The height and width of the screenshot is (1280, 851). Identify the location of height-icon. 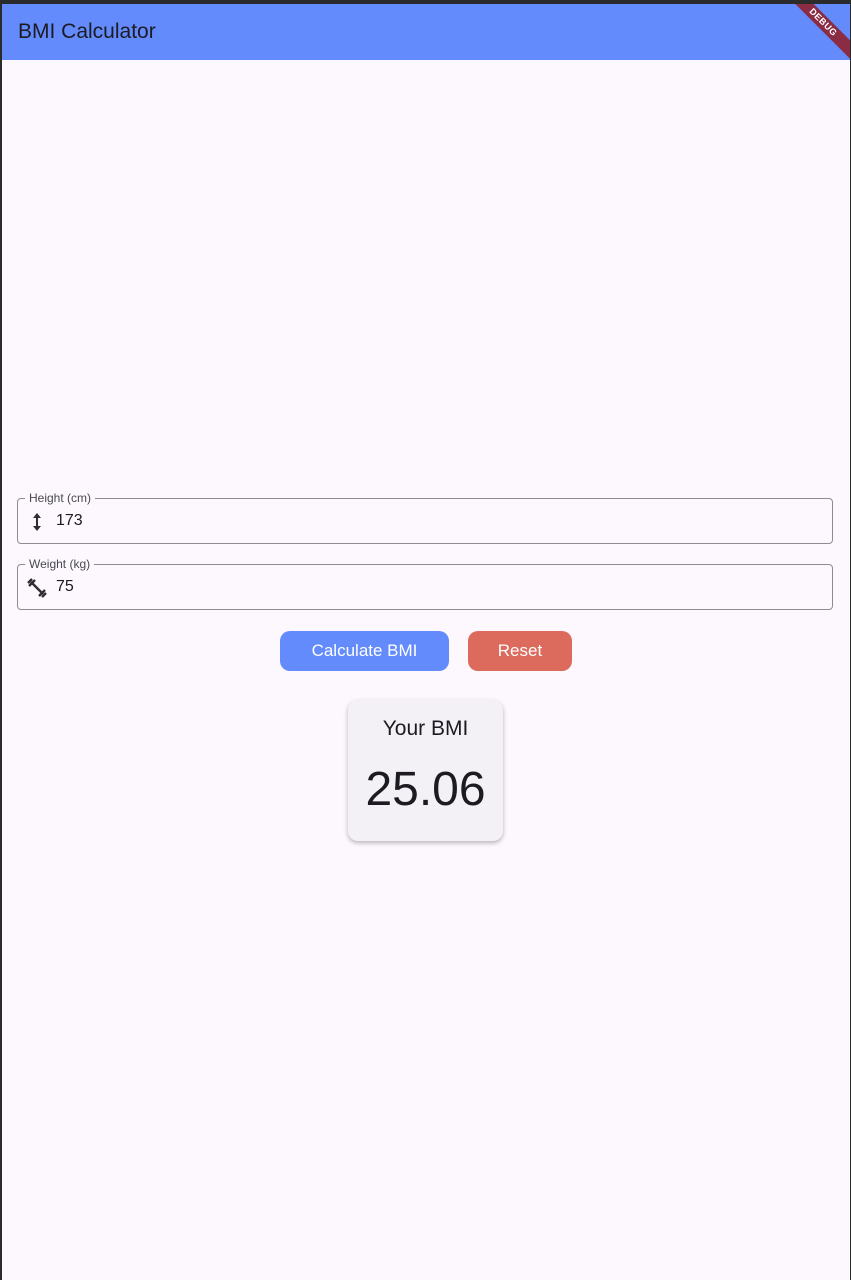
(37, 522).